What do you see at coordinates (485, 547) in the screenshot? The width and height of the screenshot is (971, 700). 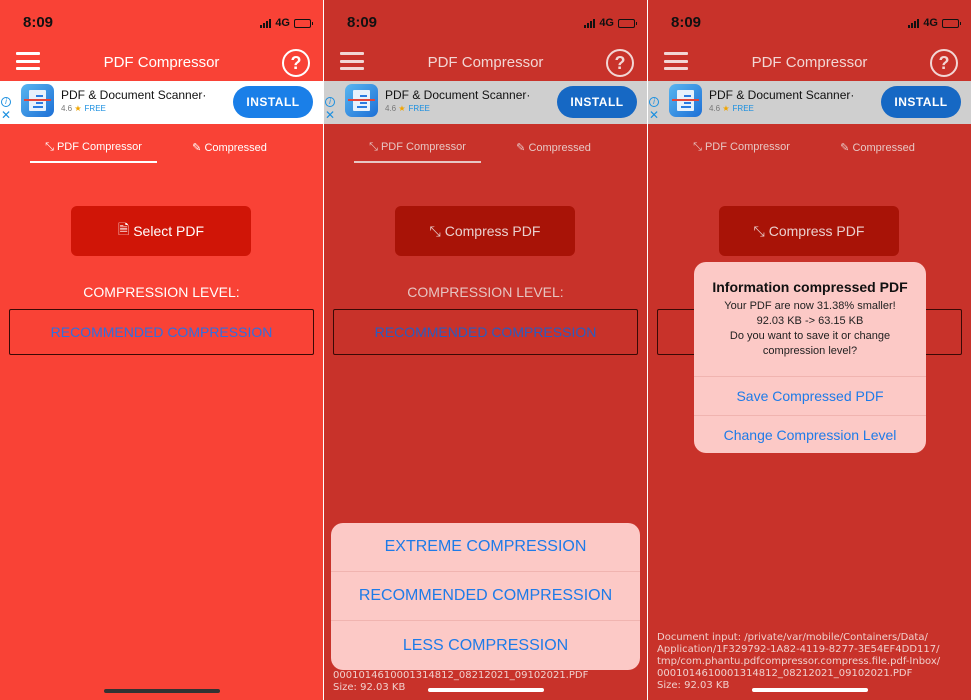 I see `option-extreme-compression: EXTREME COMPRESSION` at bounding box center [485, 547].